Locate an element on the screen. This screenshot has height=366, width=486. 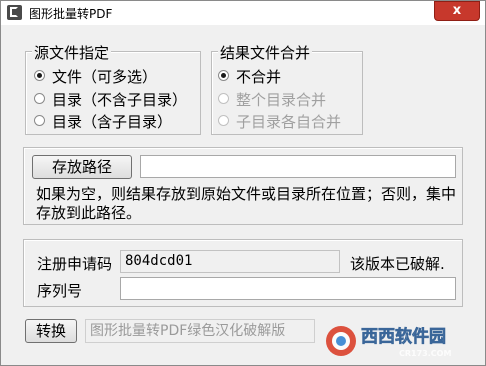
radio-label: 目录（不含子目录） is located at coordinates (120, 100).